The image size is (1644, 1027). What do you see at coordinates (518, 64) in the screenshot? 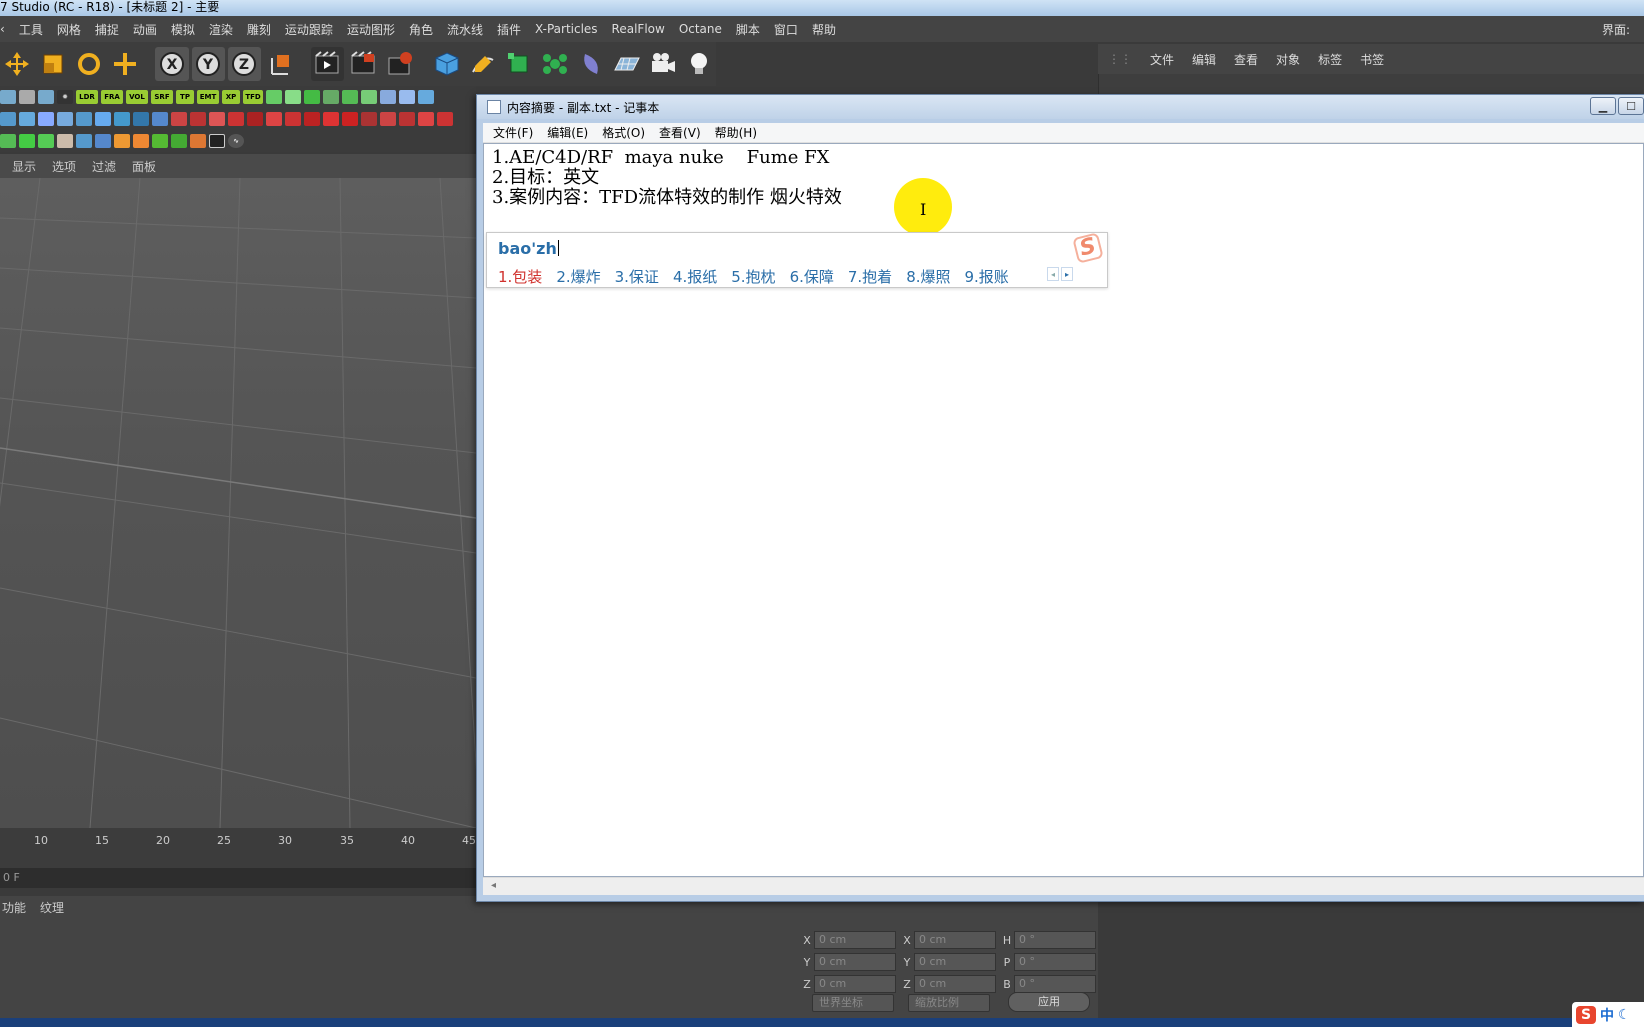
I see `subdivision-surface-icon` at bounding box center [518, 64].